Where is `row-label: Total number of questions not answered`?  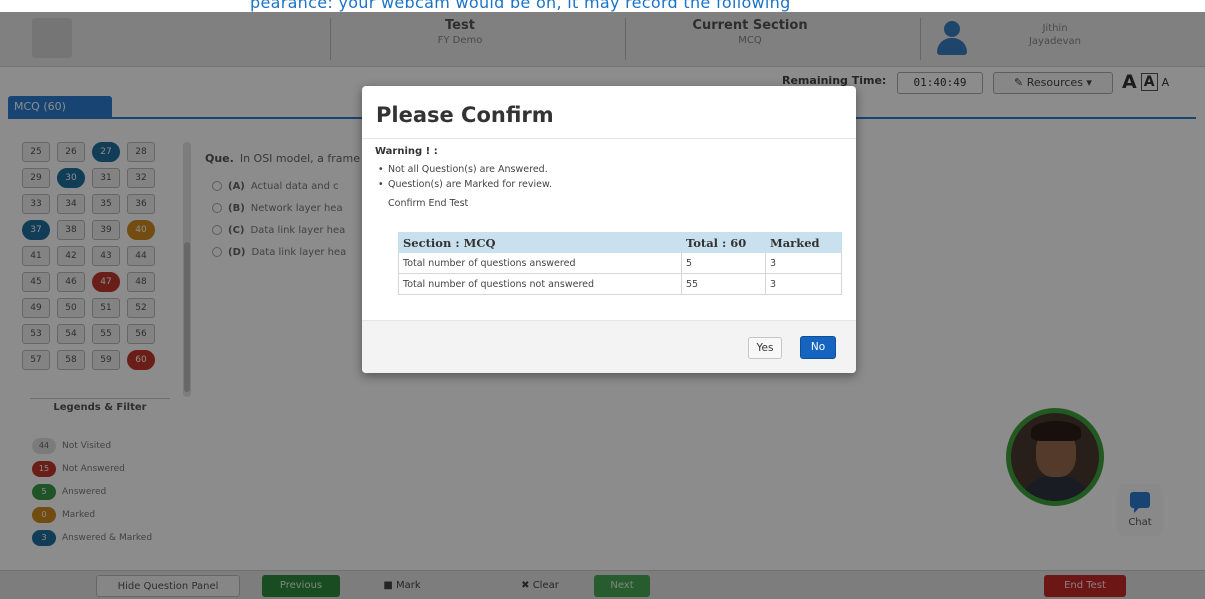
row-label: Total number of questions not answered is located at coordinates (540, 284).